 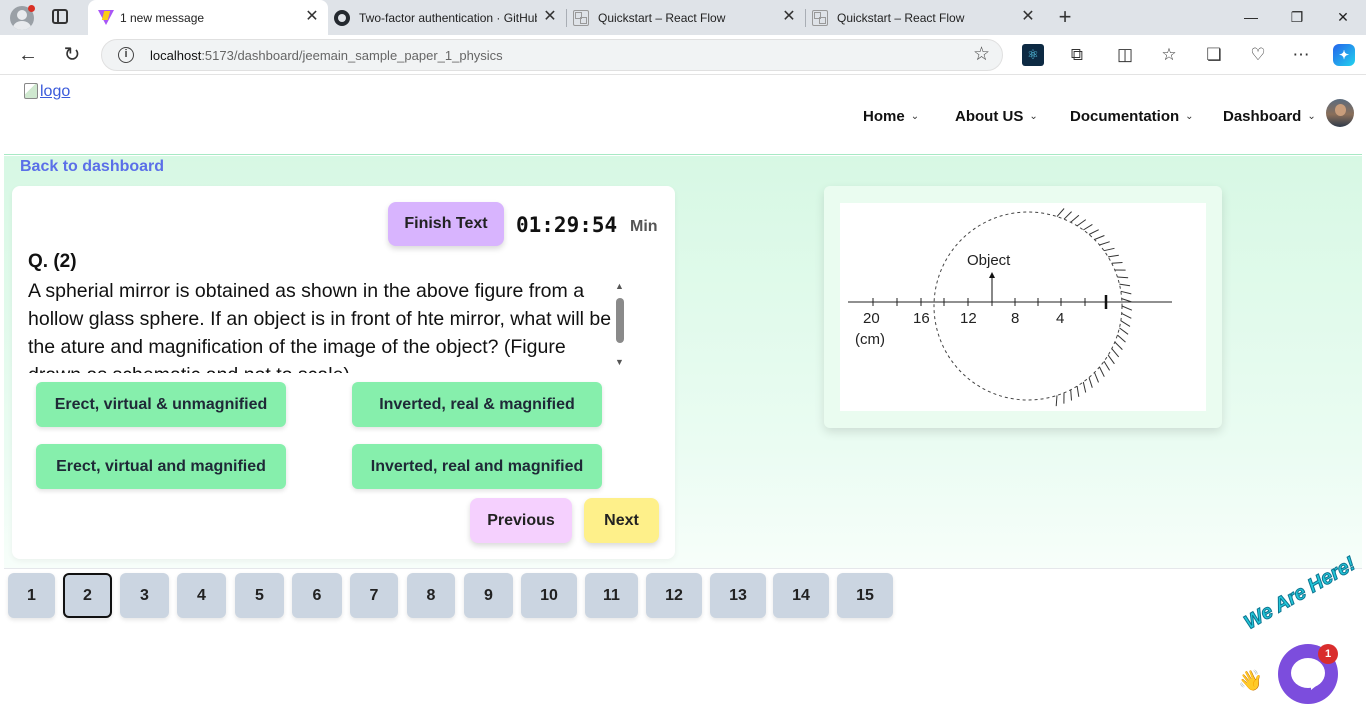 What do you see at coordinates (1077, 55) in the screenshot?
I see `extensions-puzzle-icon: ⧉` at bounding box center [1077, 55].